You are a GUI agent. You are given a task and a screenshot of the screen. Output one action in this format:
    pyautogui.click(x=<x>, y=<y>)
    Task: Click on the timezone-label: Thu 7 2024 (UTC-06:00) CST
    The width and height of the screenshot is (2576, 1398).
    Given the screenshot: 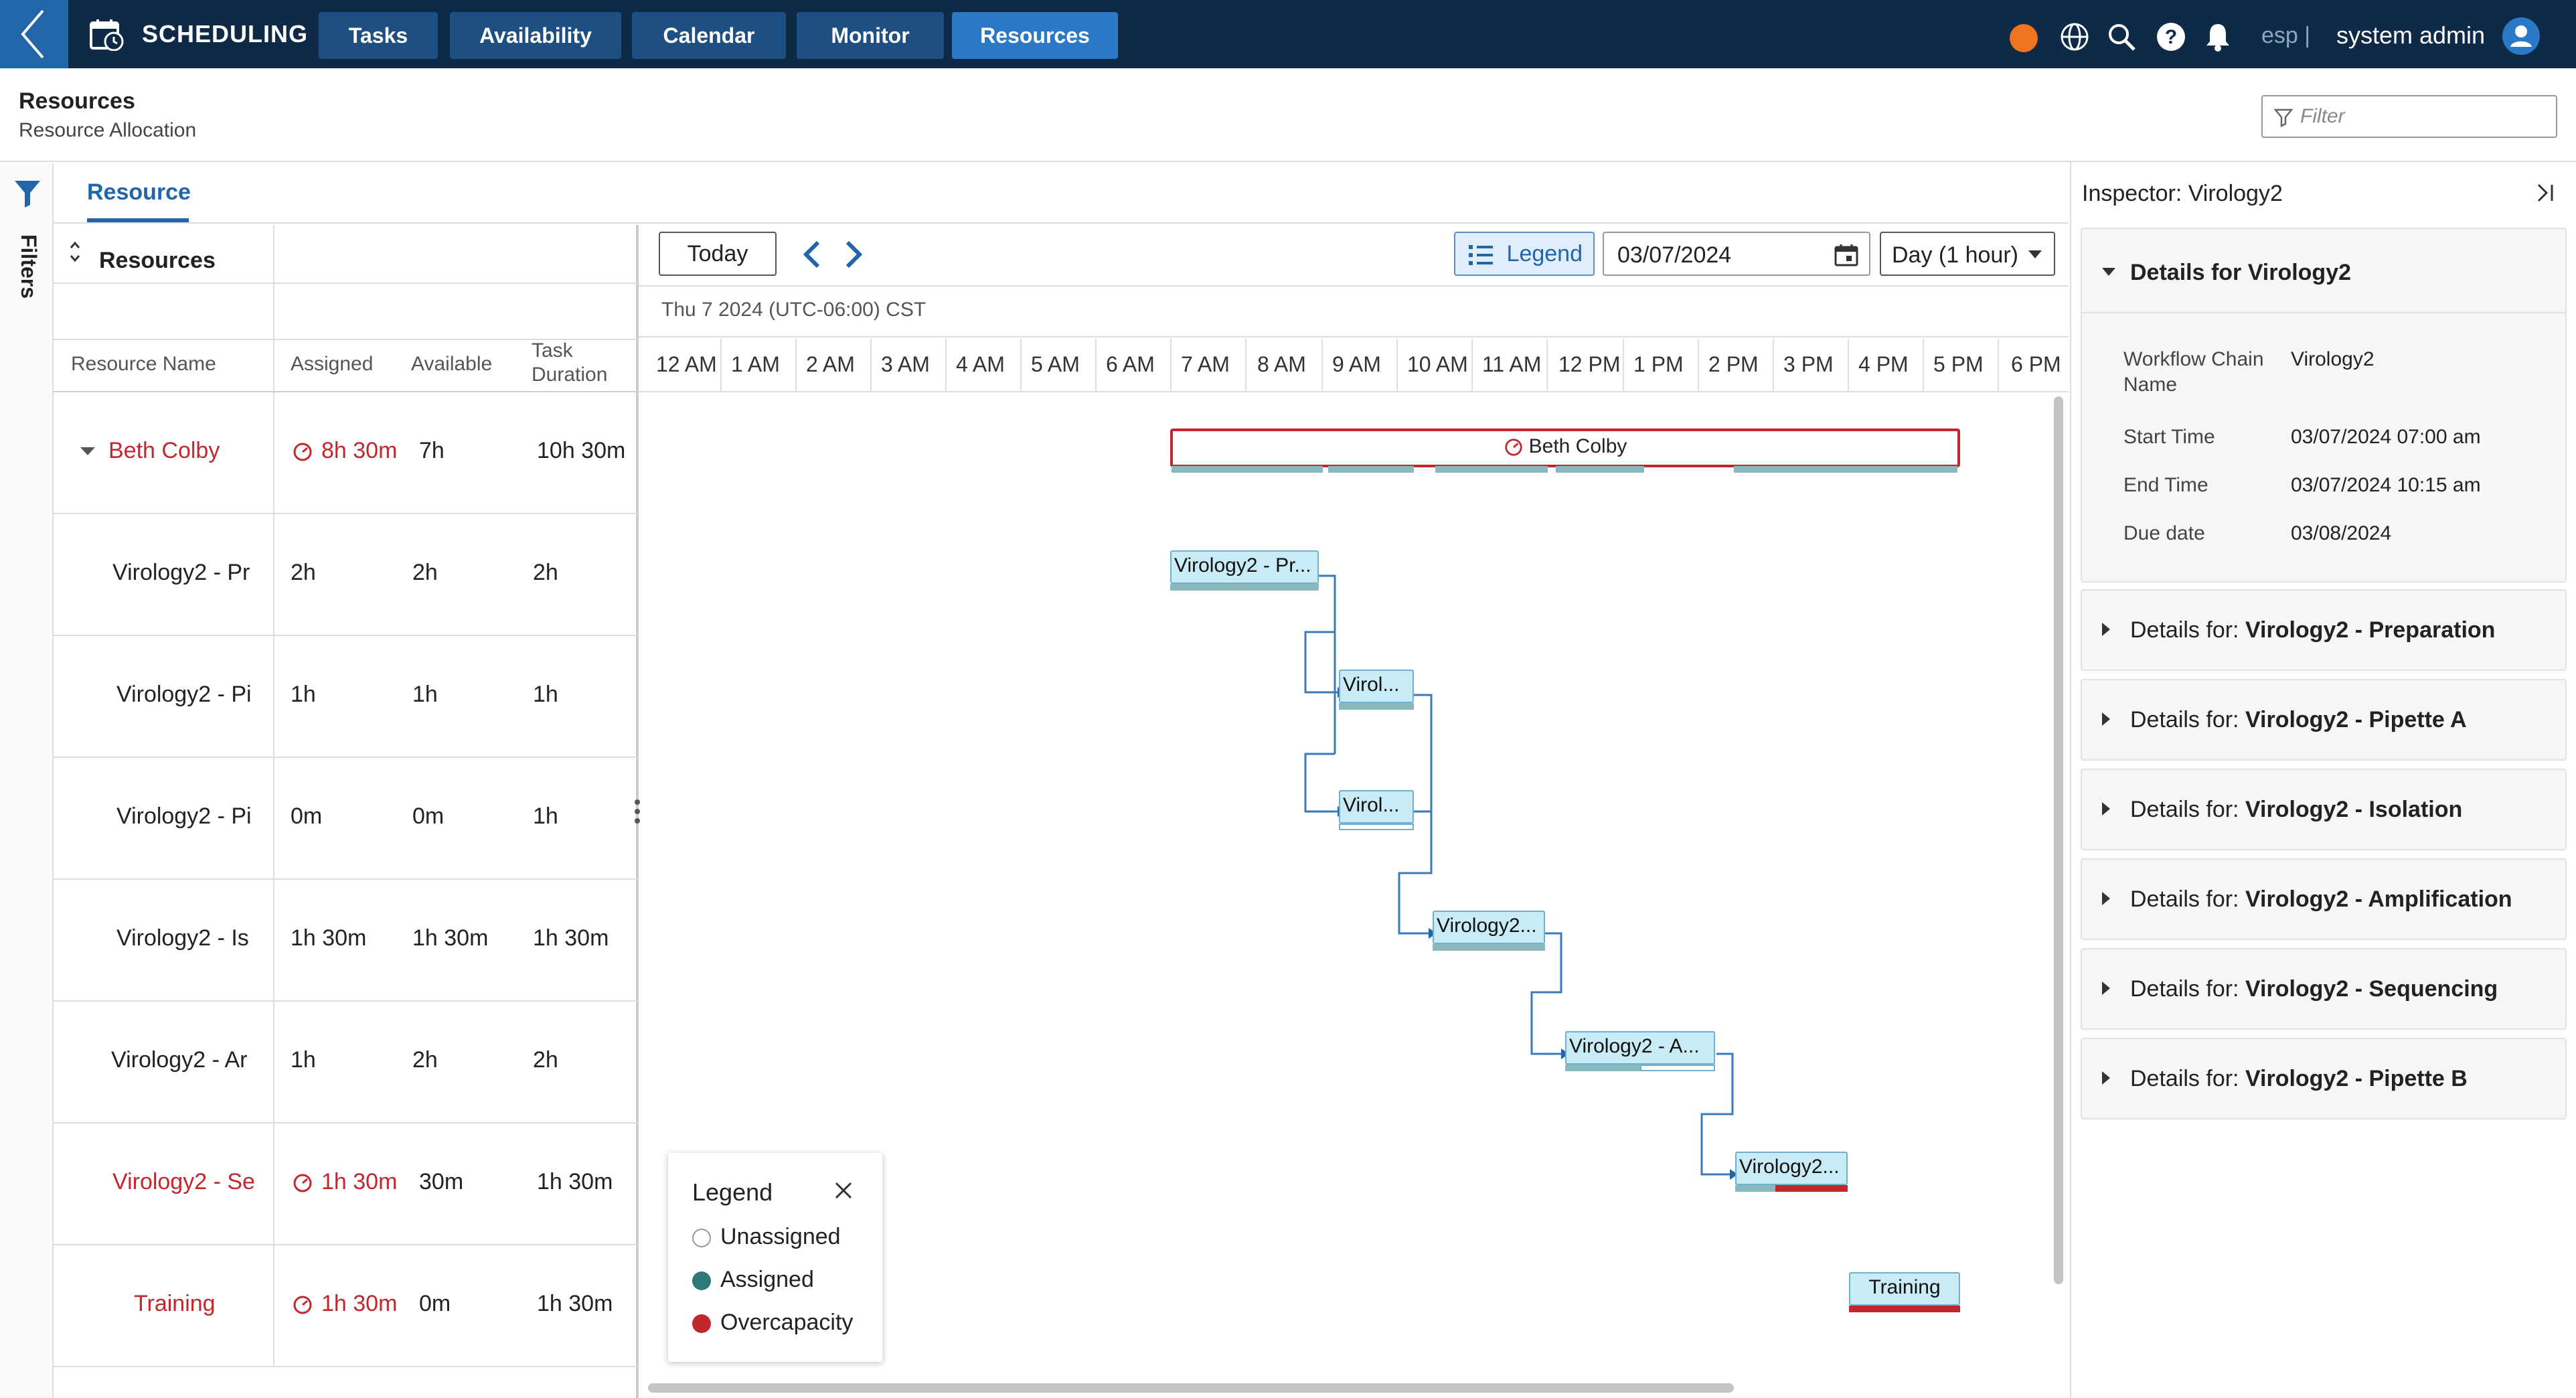 What is the action you would take?
    pyautogui.click(x=794, y=310)
    